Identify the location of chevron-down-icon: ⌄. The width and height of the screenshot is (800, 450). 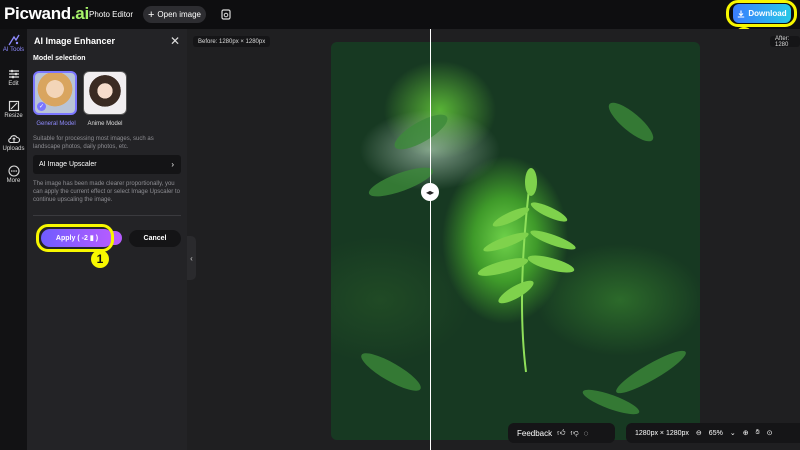
(733, 433).